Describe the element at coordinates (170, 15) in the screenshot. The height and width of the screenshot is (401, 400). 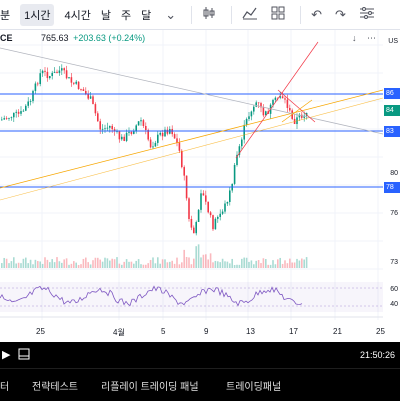
I see `chevron-down-icon: ⌄` at that location.